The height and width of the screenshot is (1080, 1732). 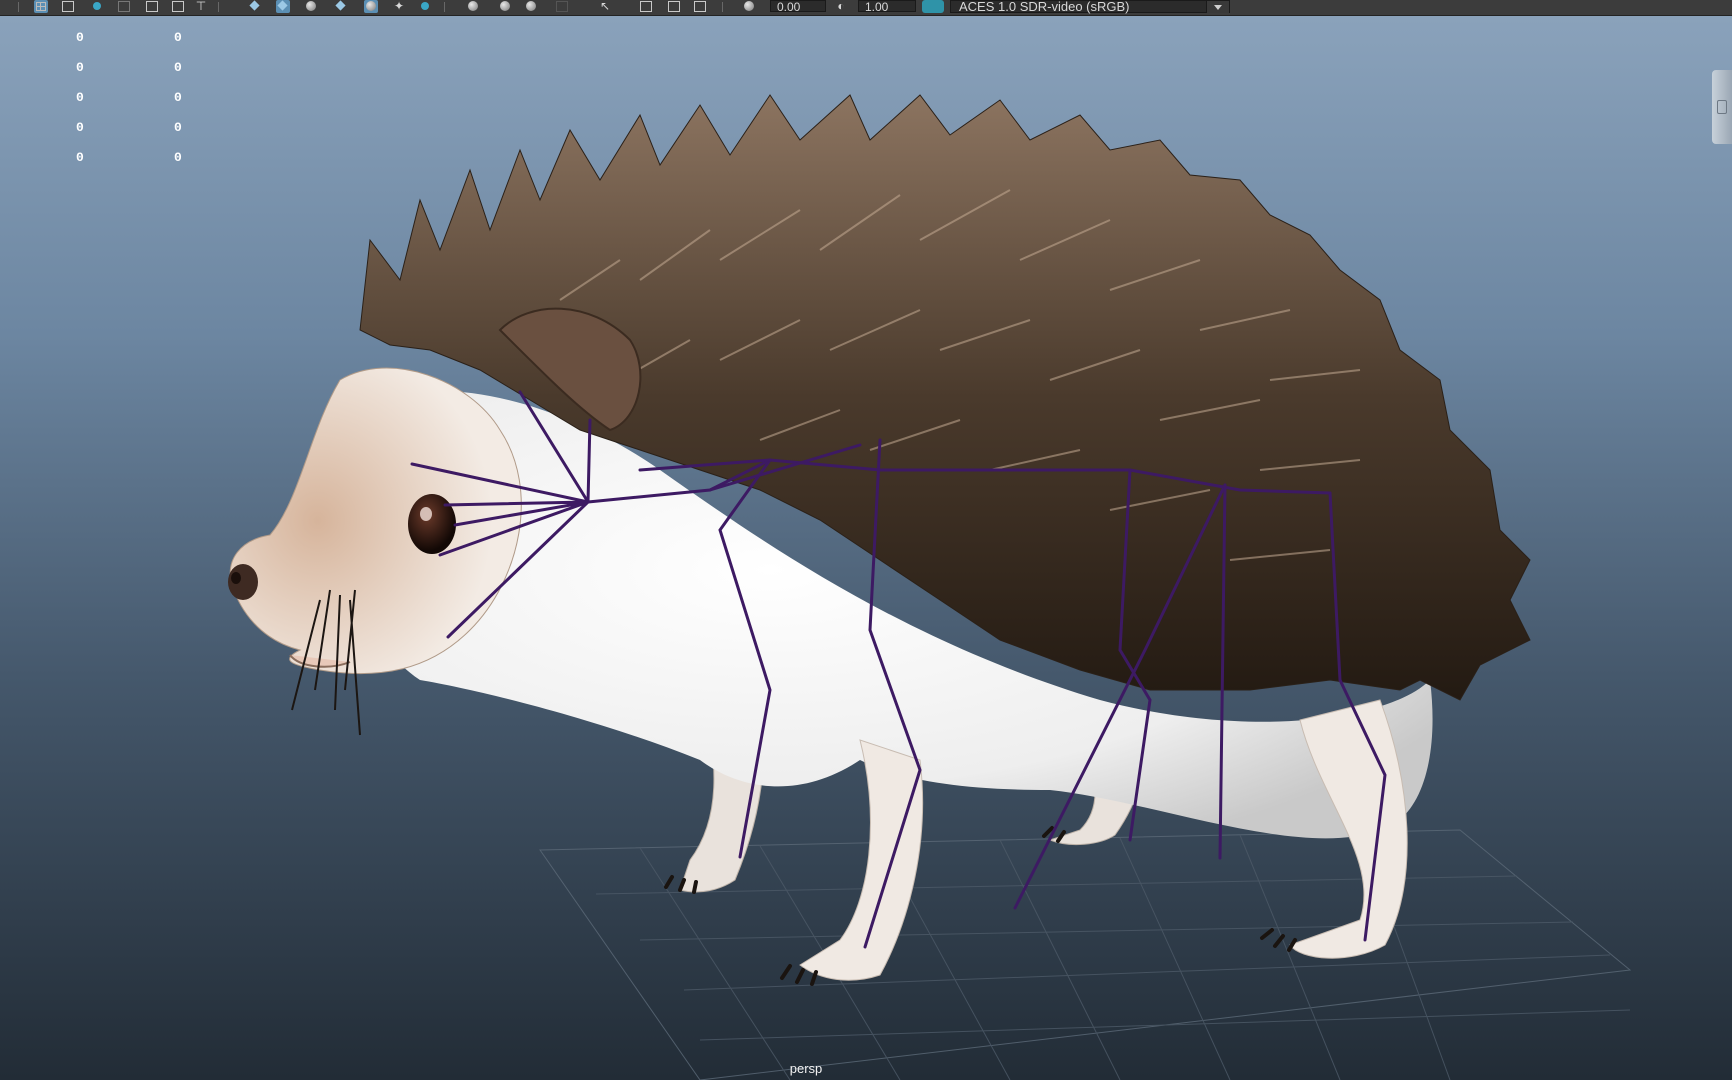 I want to click on grid-icon, so click(x=41, y=6).